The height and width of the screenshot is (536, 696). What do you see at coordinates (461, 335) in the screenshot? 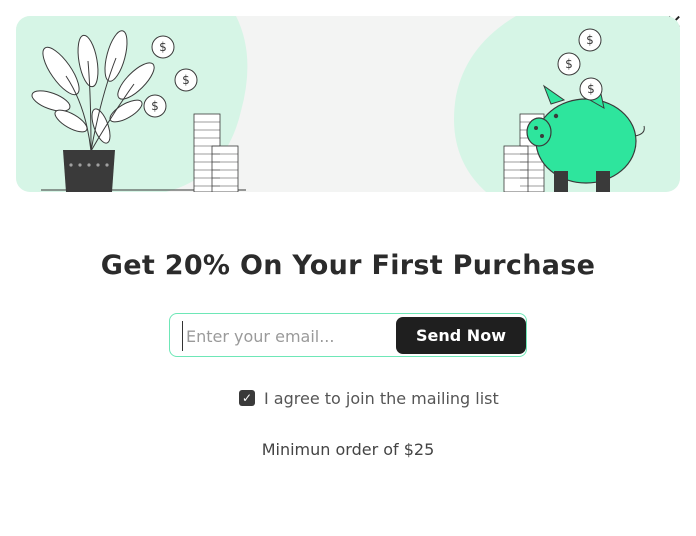
I see `send-now-button: Send Now` at bounding box center [461, 335].